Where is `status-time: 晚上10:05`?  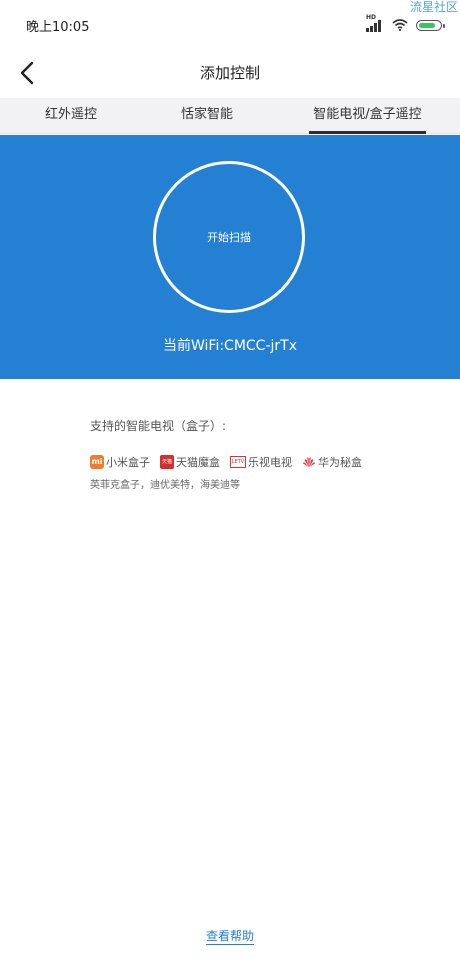
status-time: 晚上10:05 is located at coordinates (58, 27).